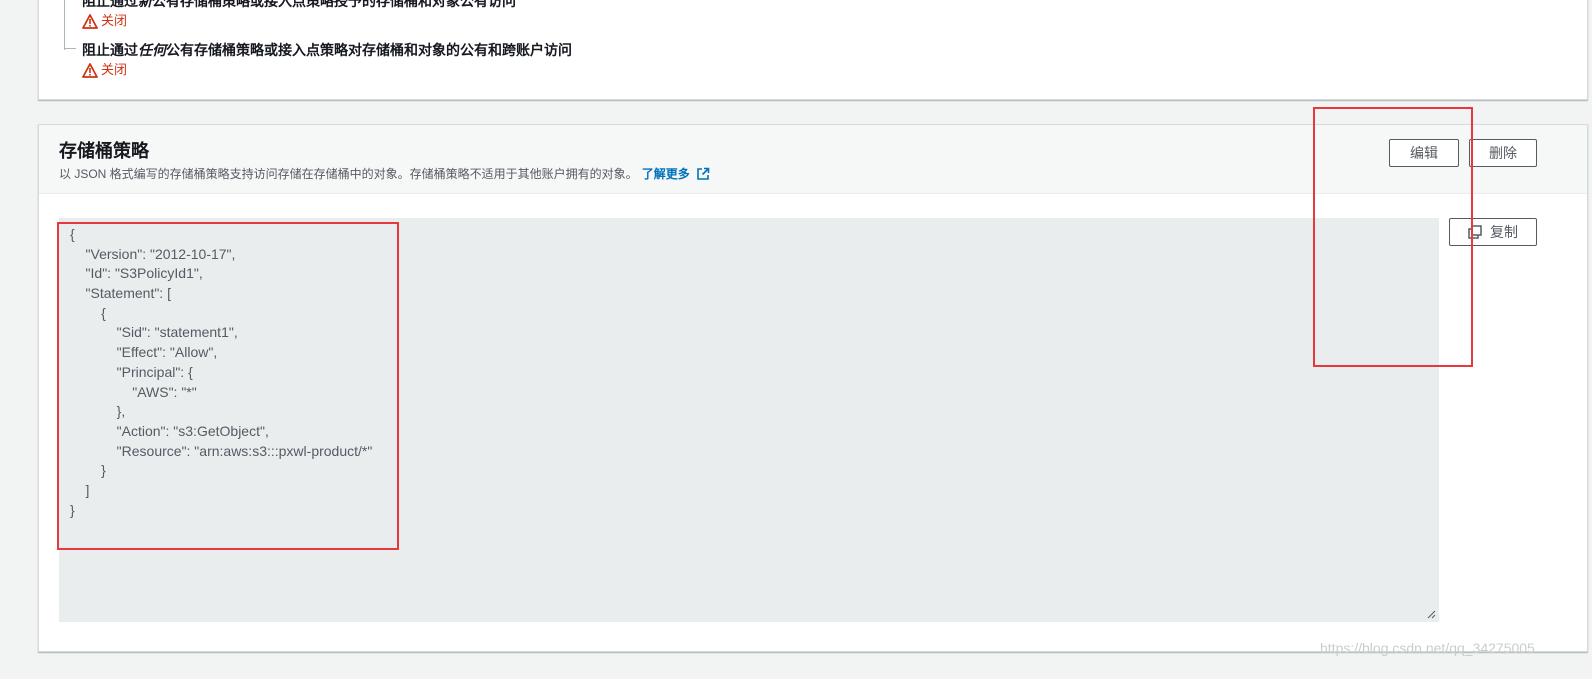 Image resolution: width=1592 pixels, height=679 pixels. What do you see at coordinates (131, 371) in the screenshot?
I see `code-line: "Principal": {` at bounding box center [131, 371].